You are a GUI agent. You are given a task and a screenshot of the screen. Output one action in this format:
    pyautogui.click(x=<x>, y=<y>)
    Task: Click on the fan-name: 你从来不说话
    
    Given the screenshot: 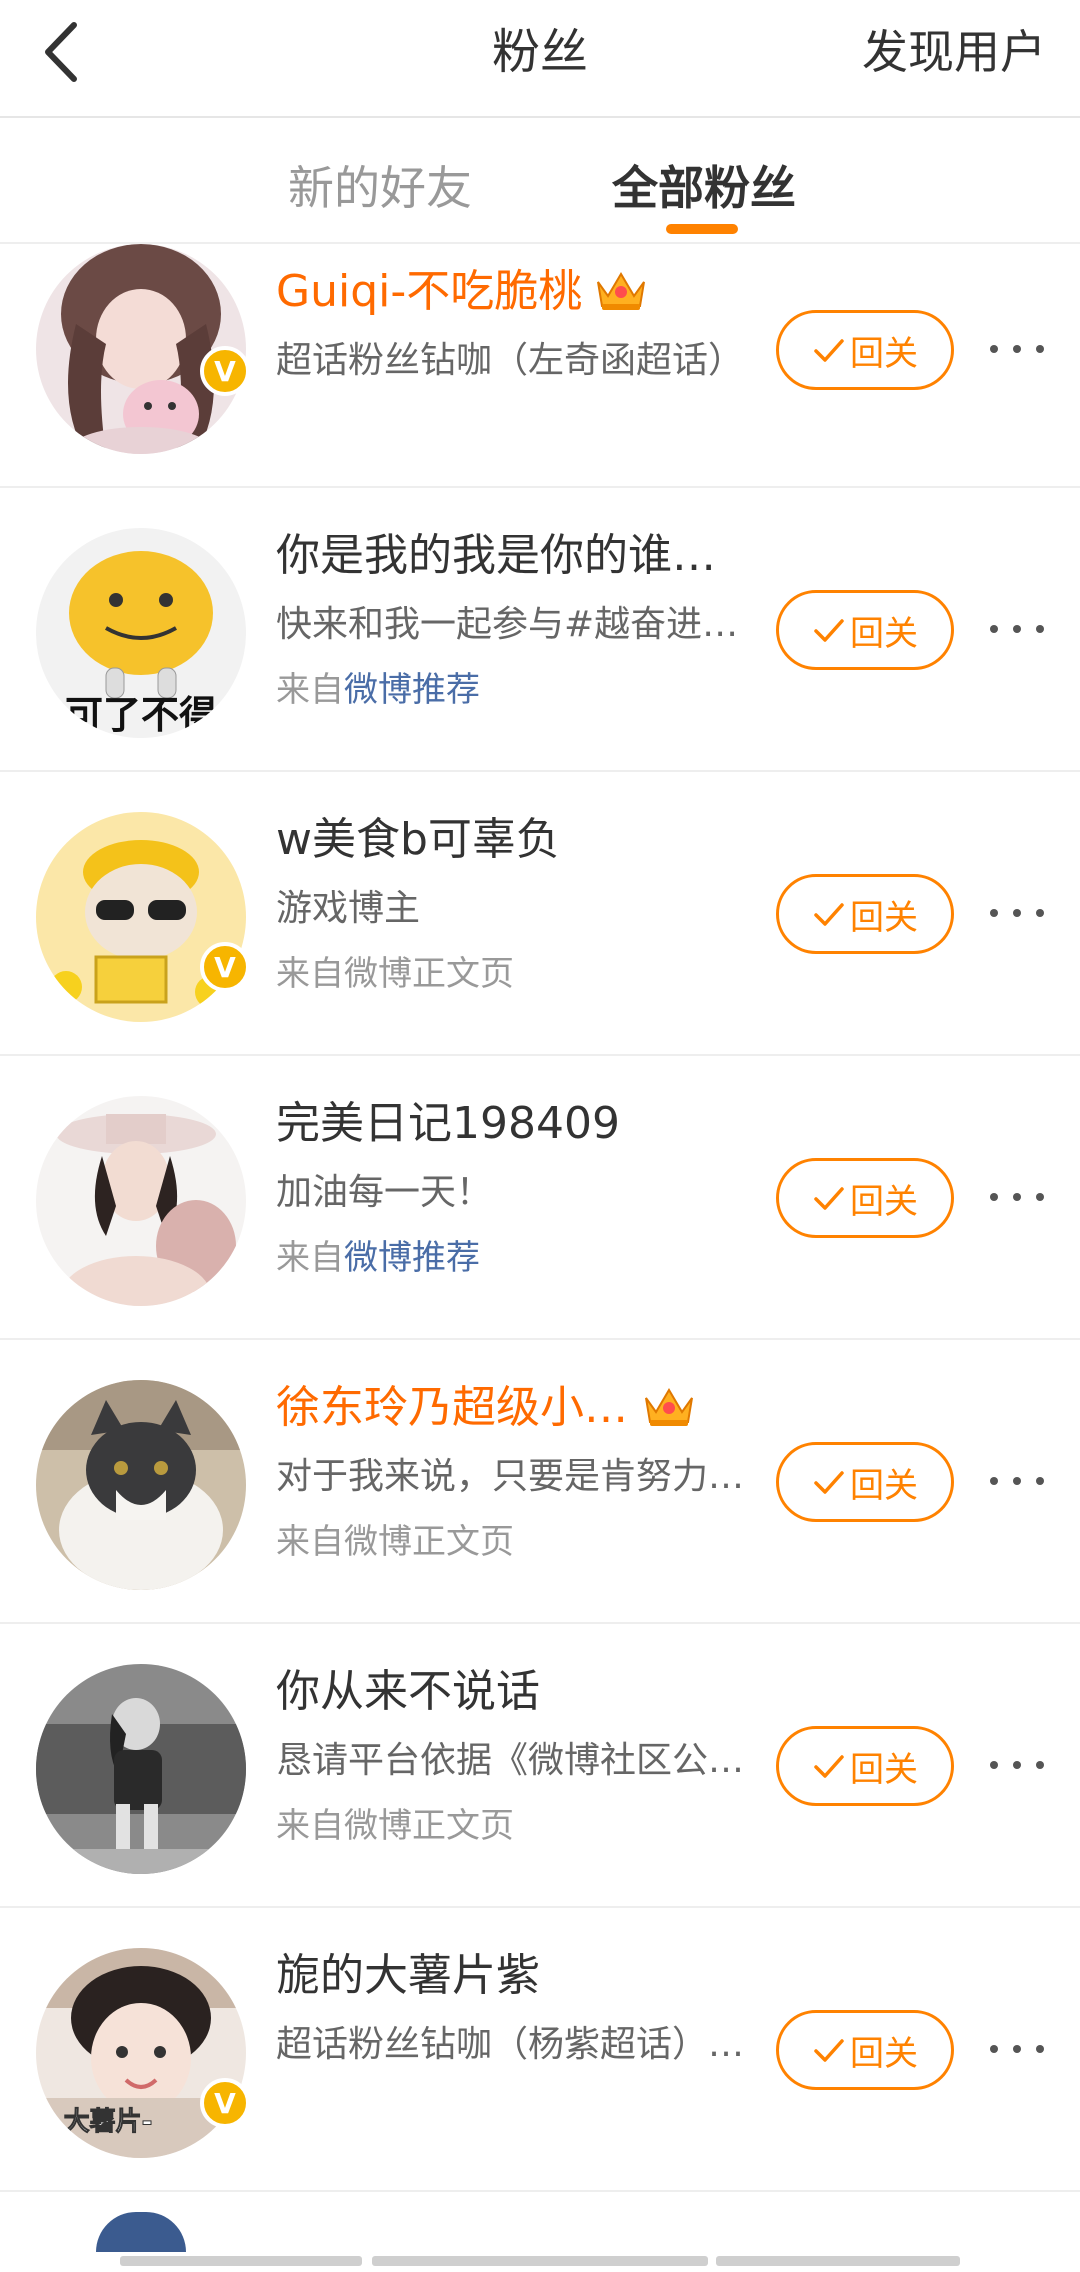 What is the action you would take?
    pyautogui.click(x=408, y=1692)
    